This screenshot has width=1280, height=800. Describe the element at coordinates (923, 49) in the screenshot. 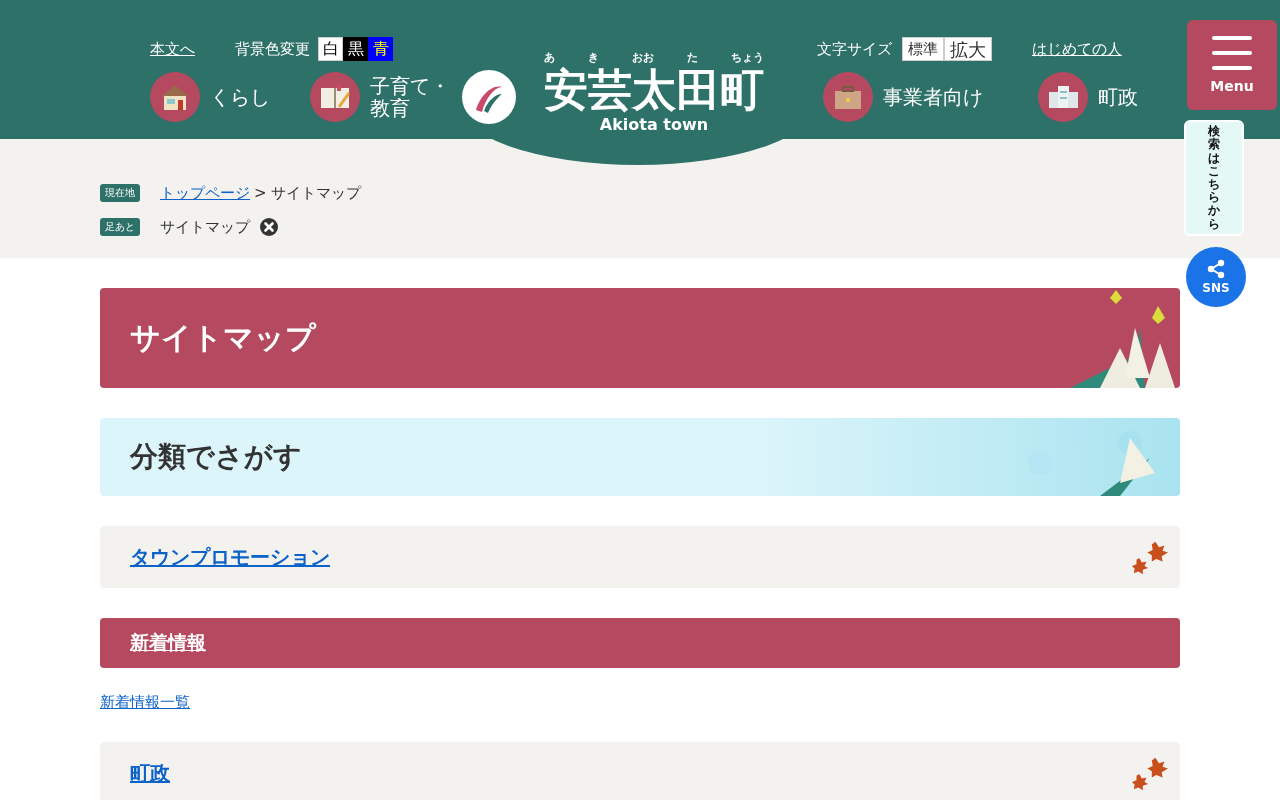

I see `font-size-option: 標準` at that location.